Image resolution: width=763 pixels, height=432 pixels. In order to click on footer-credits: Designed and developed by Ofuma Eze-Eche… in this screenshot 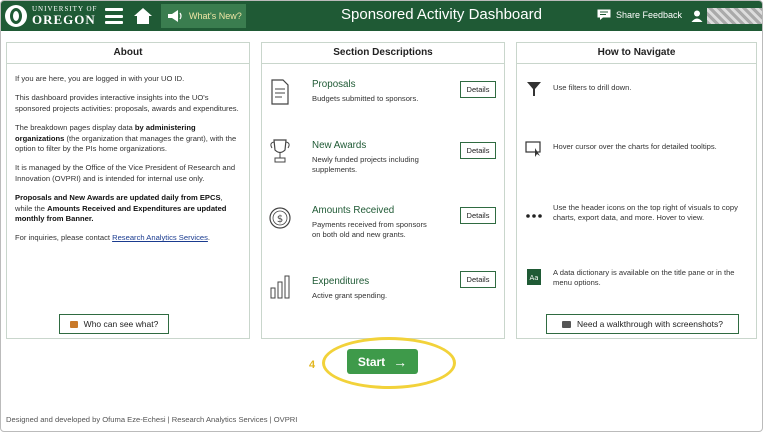, I will do `click(152, 419)`.